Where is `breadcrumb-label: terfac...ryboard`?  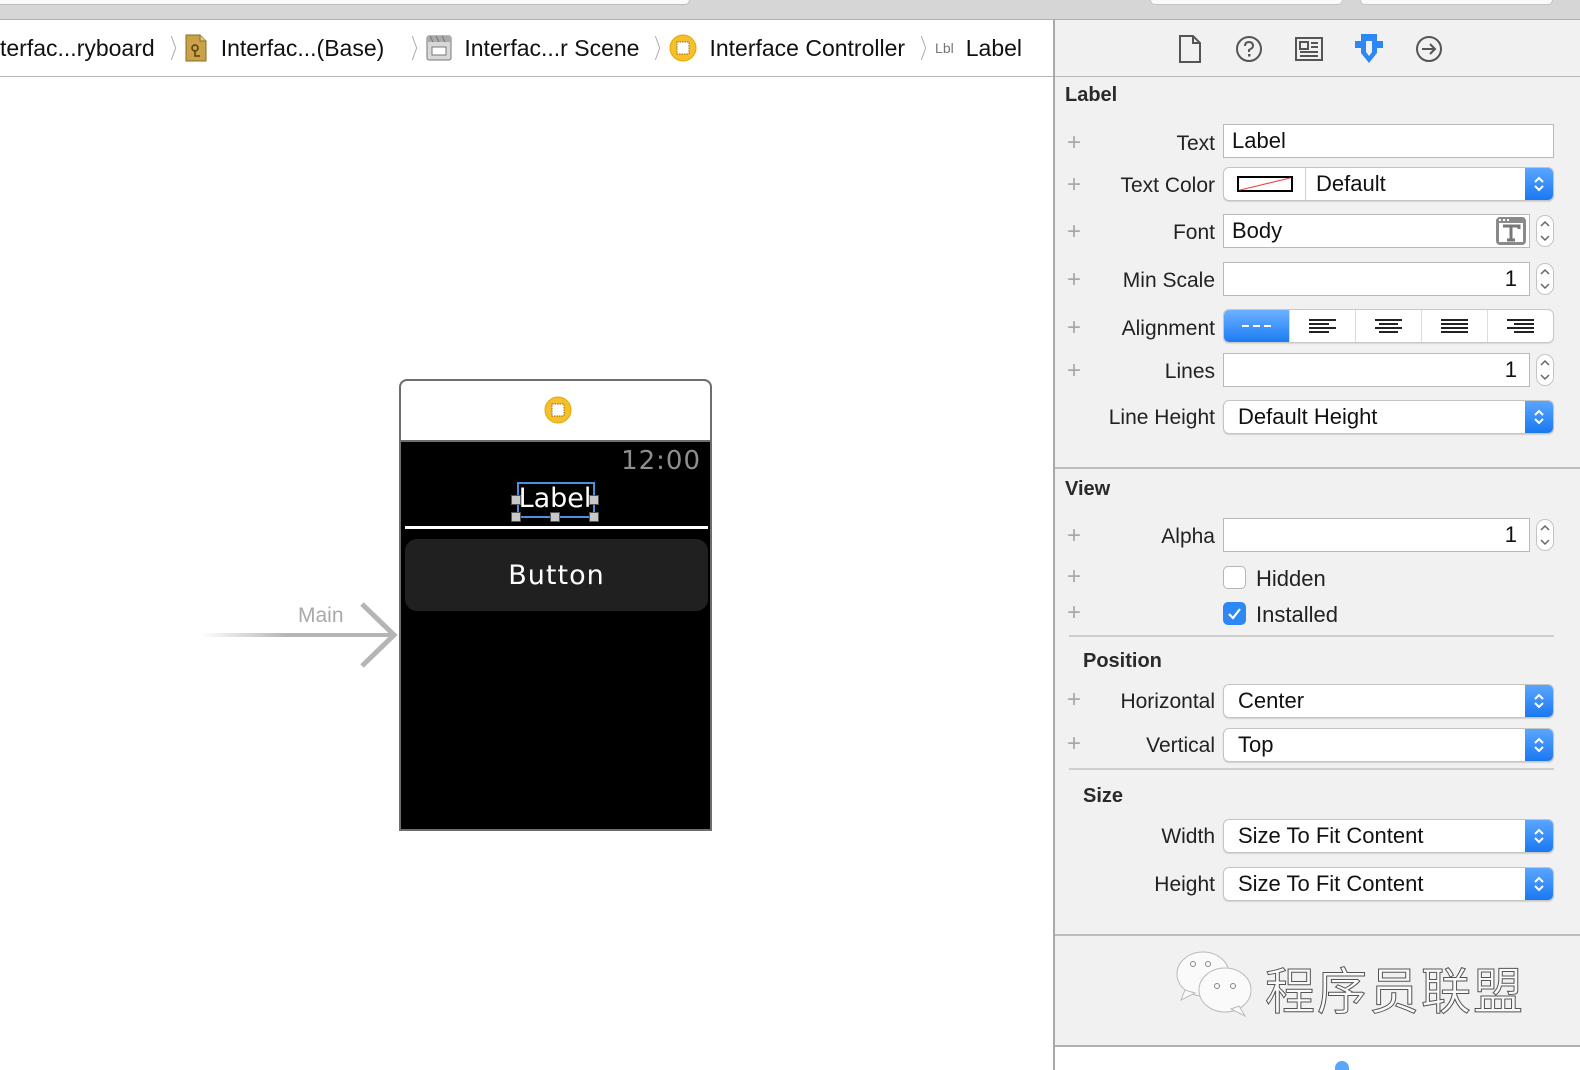 breadcrumb-label: terfac...ryboard is located at coordinates (77, 47).